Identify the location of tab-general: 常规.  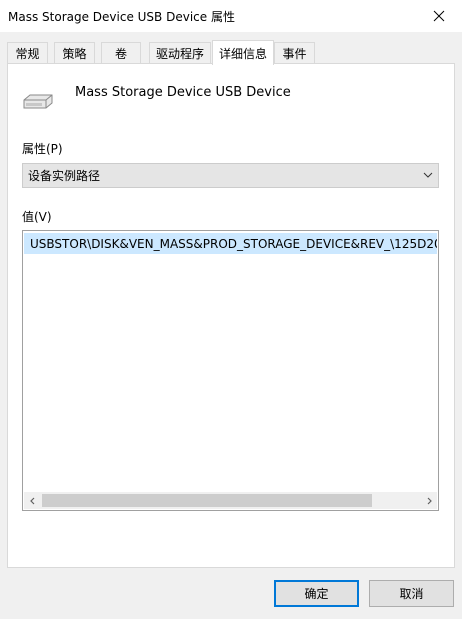
(27, 52).